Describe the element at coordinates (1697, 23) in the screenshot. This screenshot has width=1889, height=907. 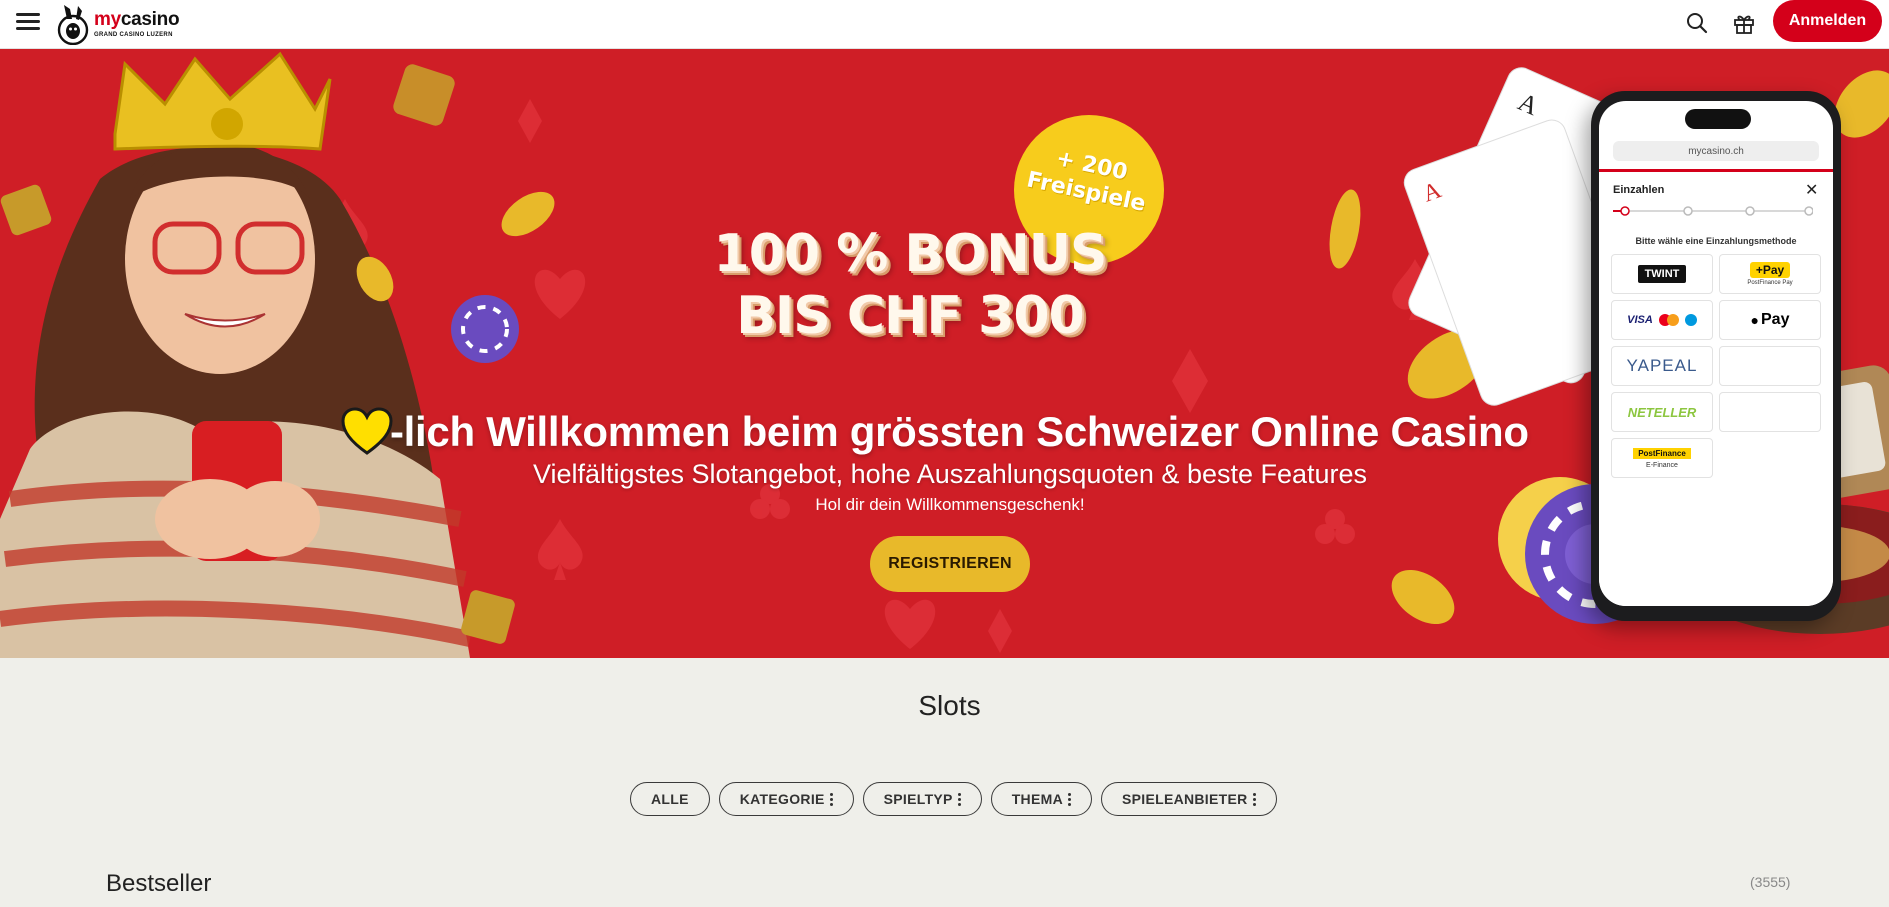
I see `search-icon` at that location.